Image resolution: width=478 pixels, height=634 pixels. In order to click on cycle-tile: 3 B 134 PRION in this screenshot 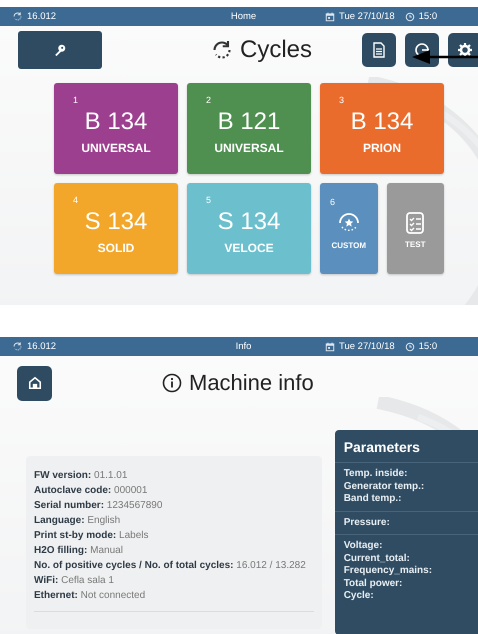, I will do `click(382, 128)`.